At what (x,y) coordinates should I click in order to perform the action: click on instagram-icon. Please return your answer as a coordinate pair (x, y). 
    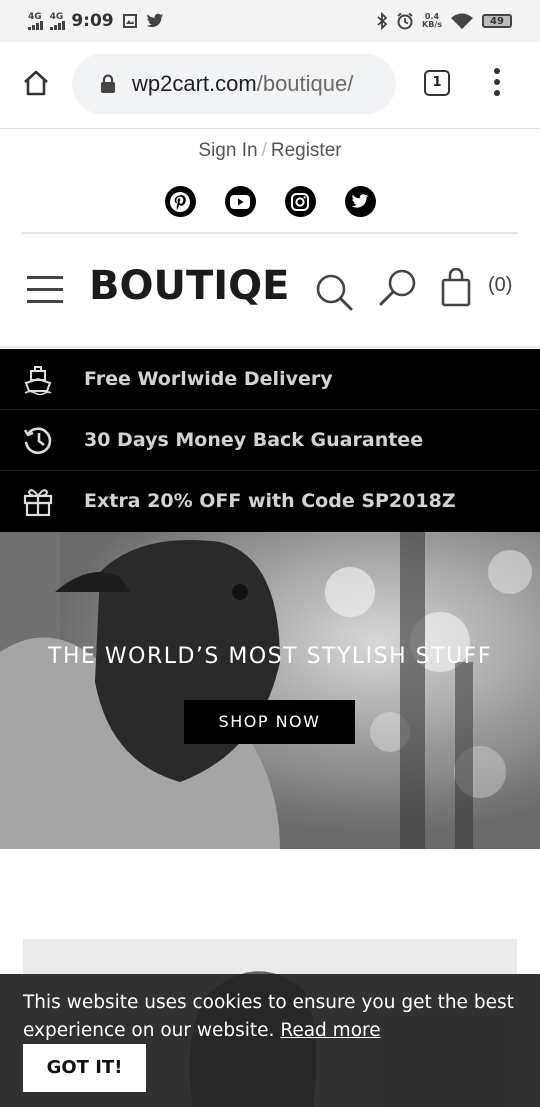
    Looking at the image, I should click on (300, 201).